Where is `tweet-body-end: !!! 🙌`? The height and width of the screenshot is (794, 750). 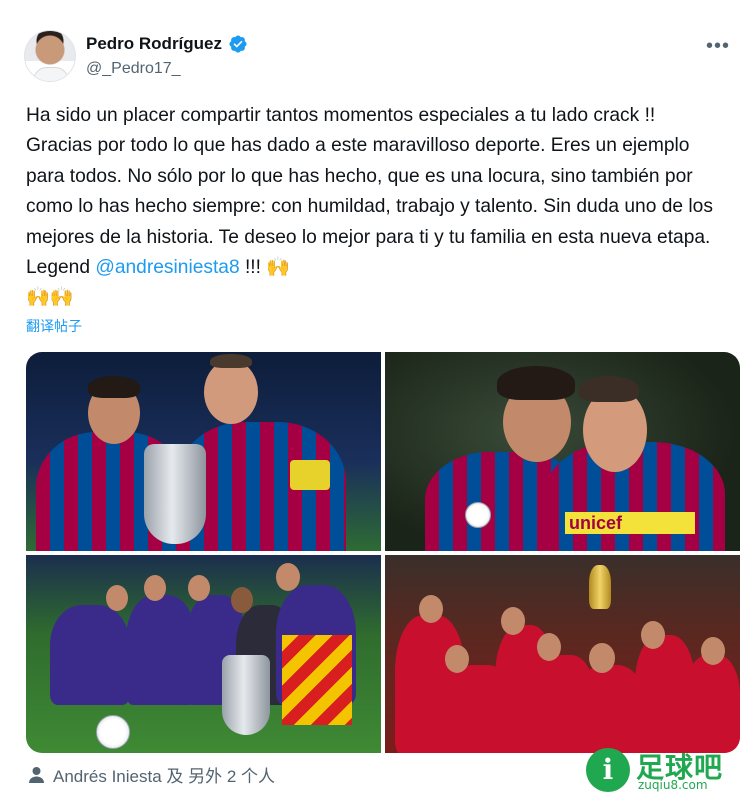
tweet-body-end: !!! 🙌 is located at coordinates (265, 268).